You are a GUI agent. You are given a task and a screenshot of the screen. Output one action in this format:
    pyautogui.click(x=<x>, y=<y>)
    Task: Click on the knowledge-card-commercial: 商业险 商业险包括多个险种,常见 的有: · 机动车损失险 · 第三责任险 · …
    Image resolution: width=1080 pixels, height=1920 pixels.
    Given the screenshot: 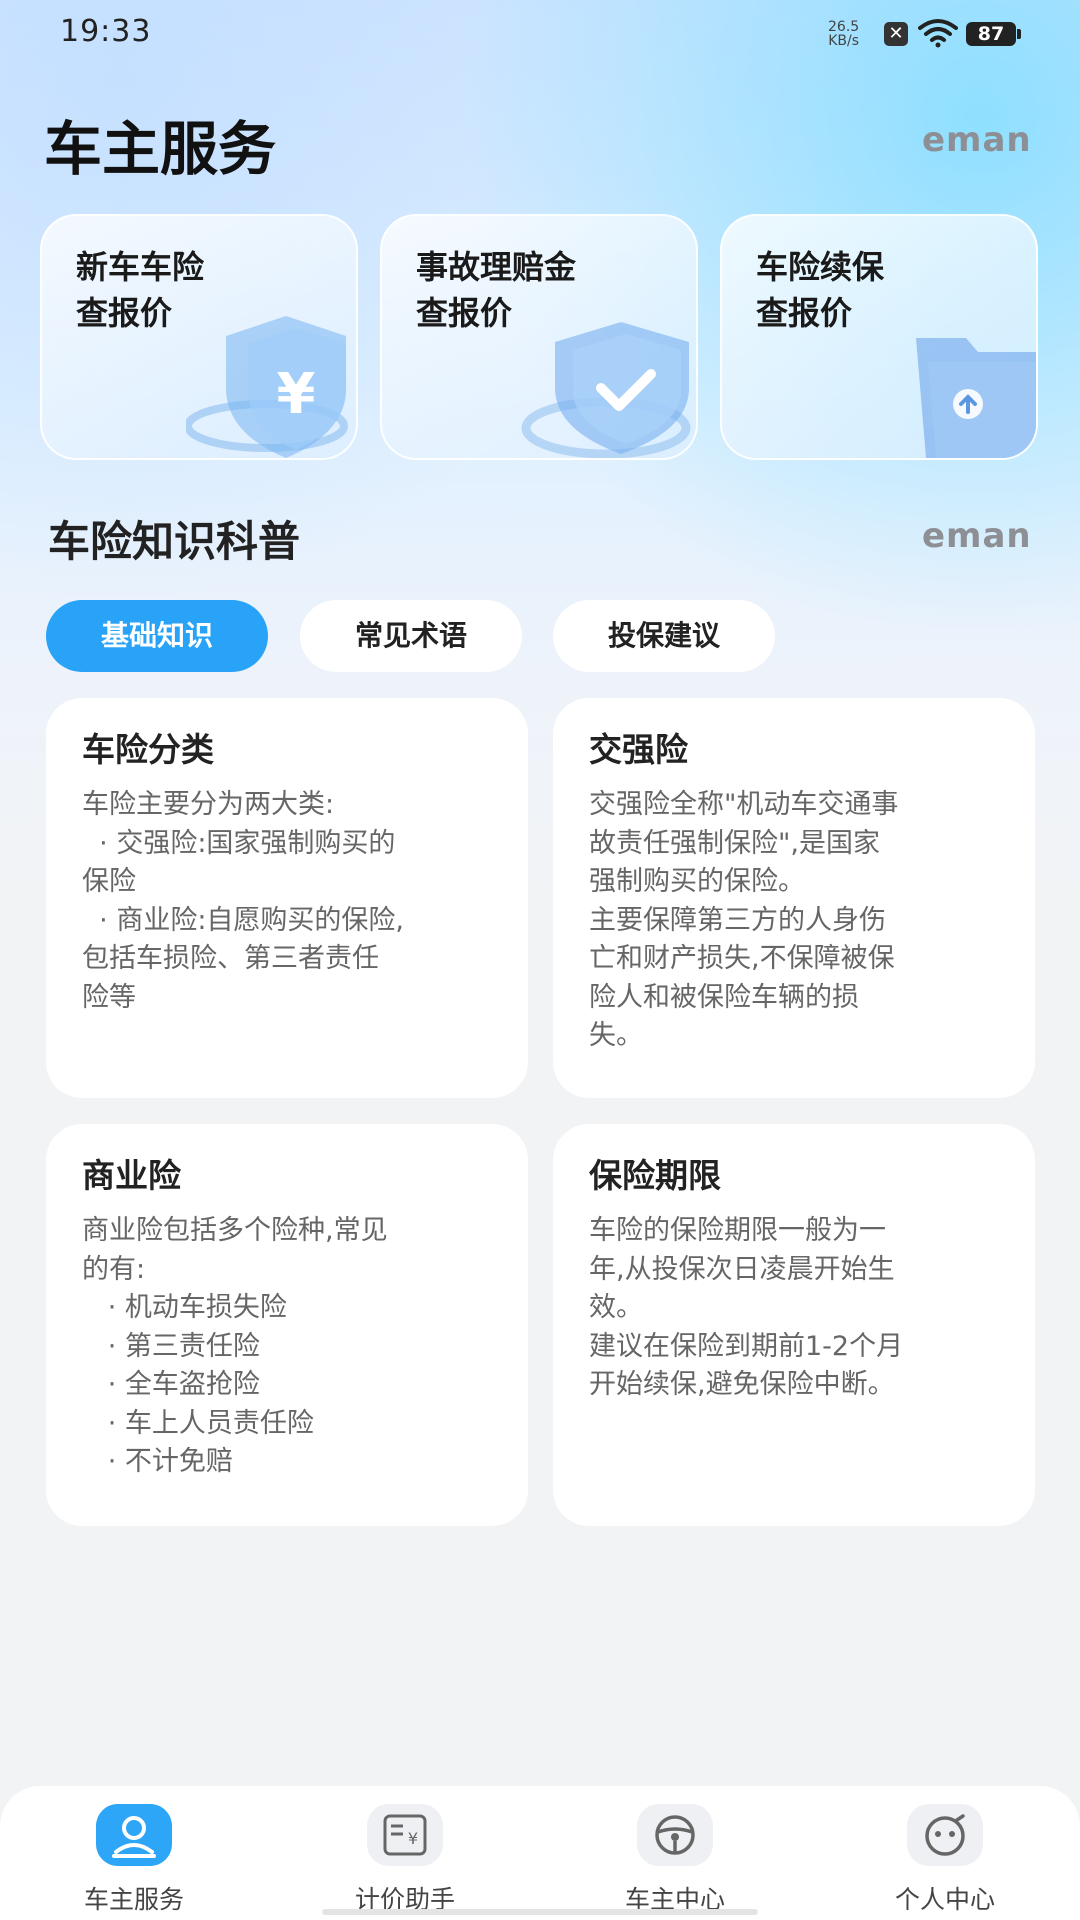 What is the action you would take?
    pyautogui.click(x=287, y=1325)
    